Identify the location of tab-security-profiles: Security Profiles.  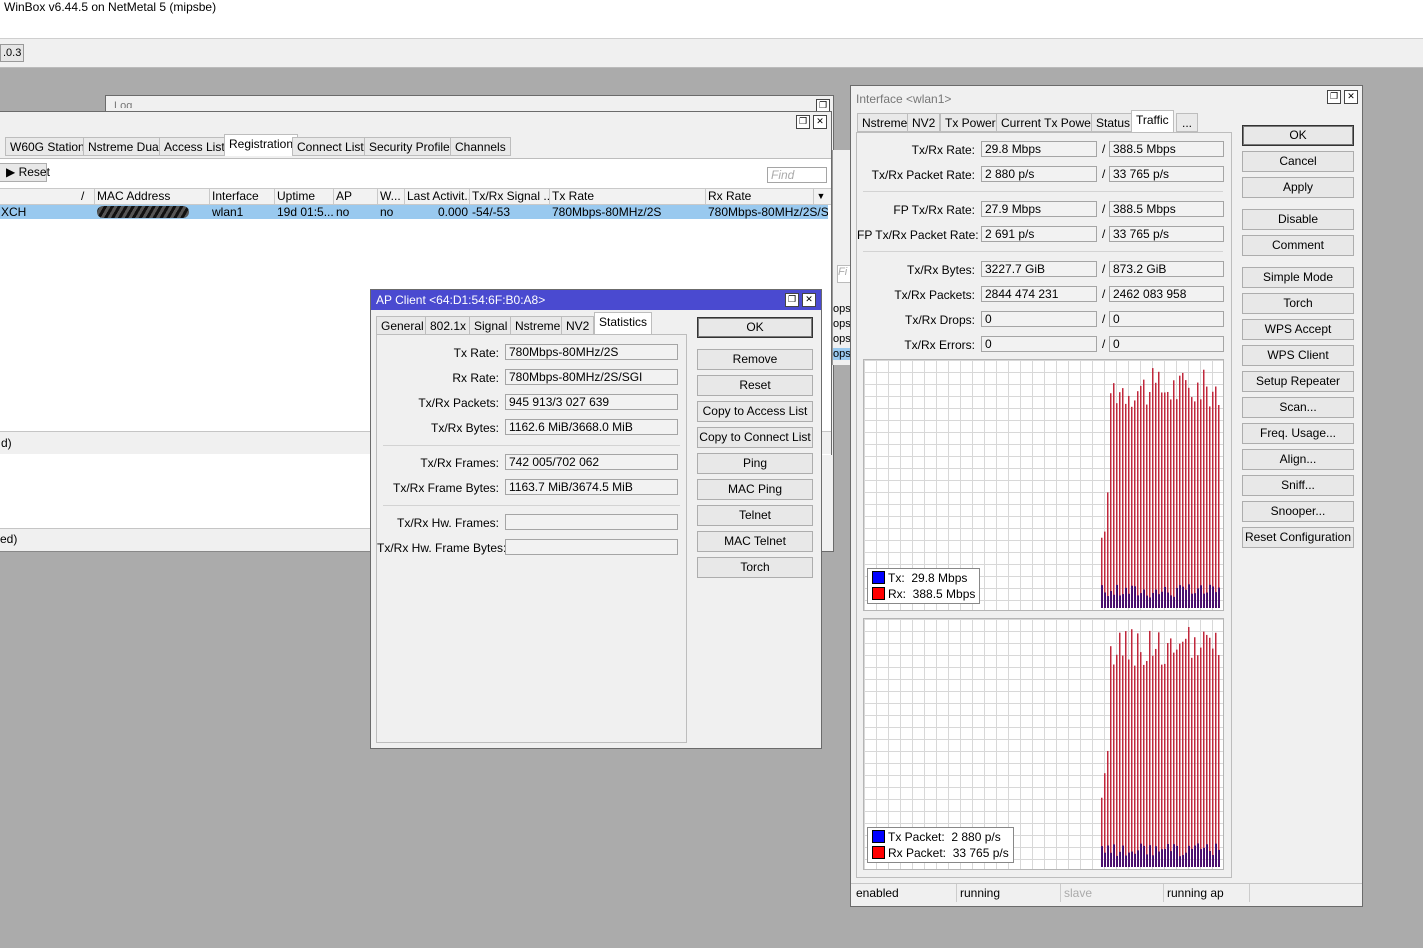
(412, 146).